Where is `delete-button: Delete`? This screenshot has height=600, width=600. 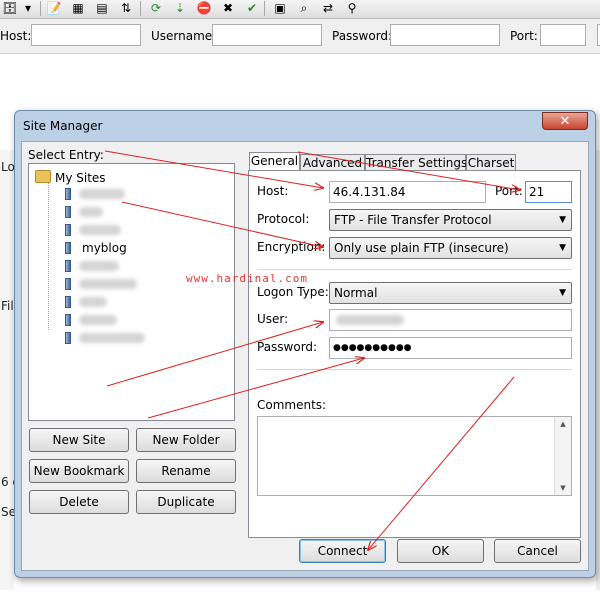
delete-button: Delete is located at coordinates (79, 502).